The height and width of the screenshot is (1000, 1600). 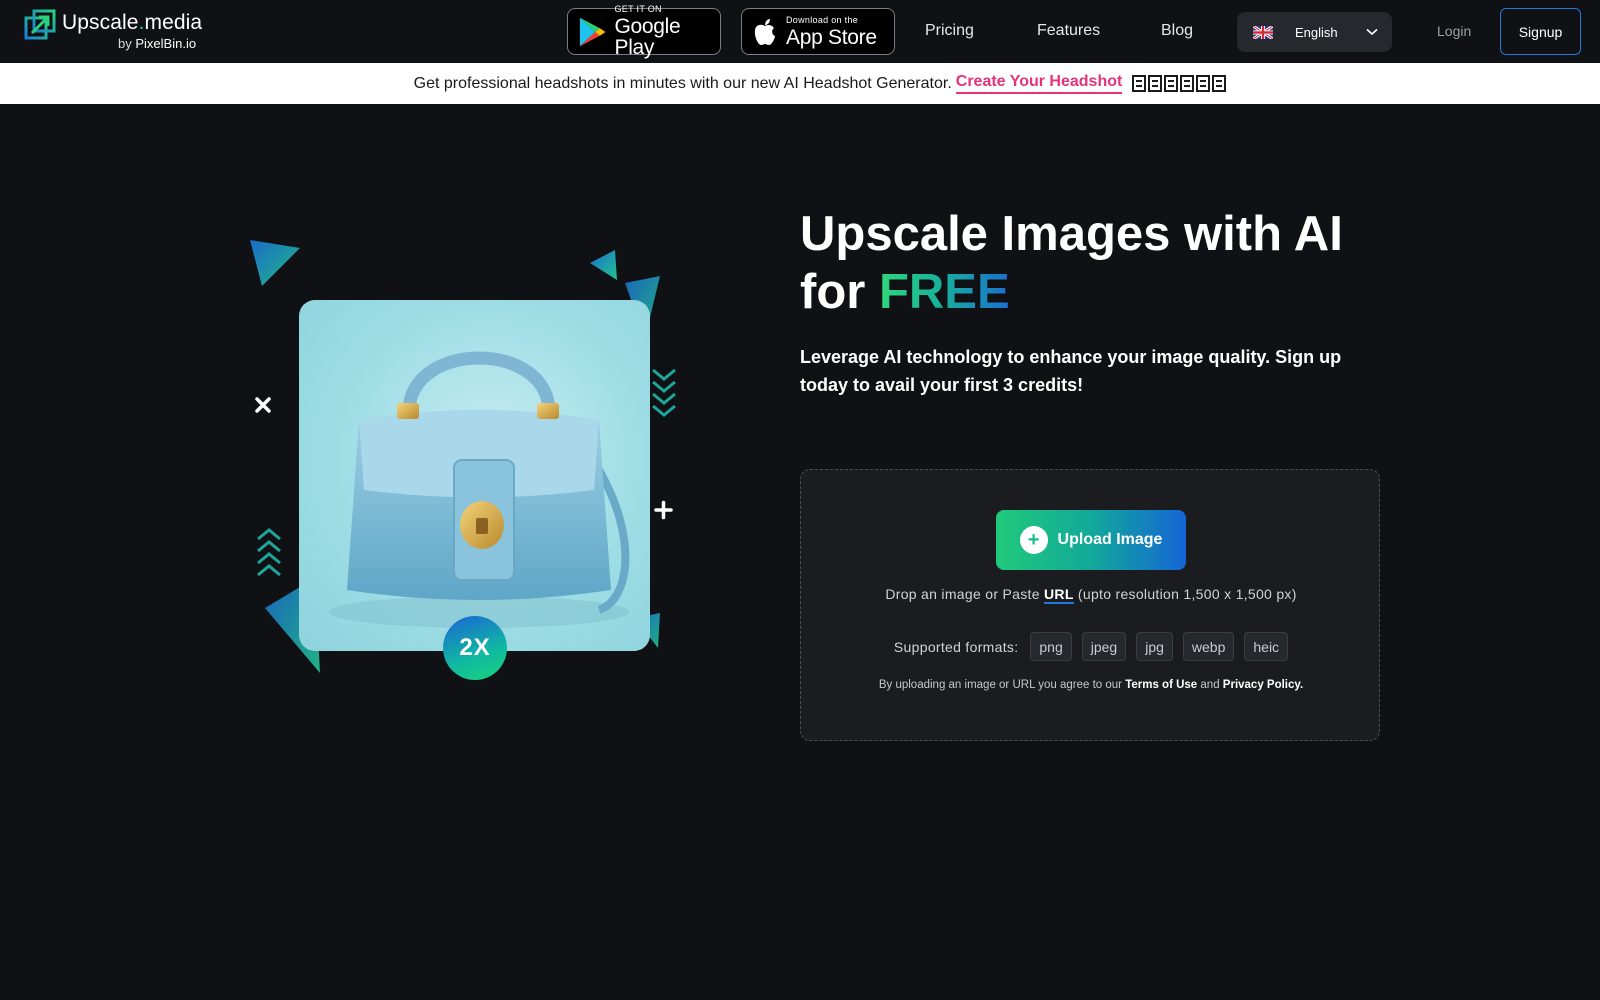 I want to click on app-store-button: Download on the App Store, so click(x=818, y=31).